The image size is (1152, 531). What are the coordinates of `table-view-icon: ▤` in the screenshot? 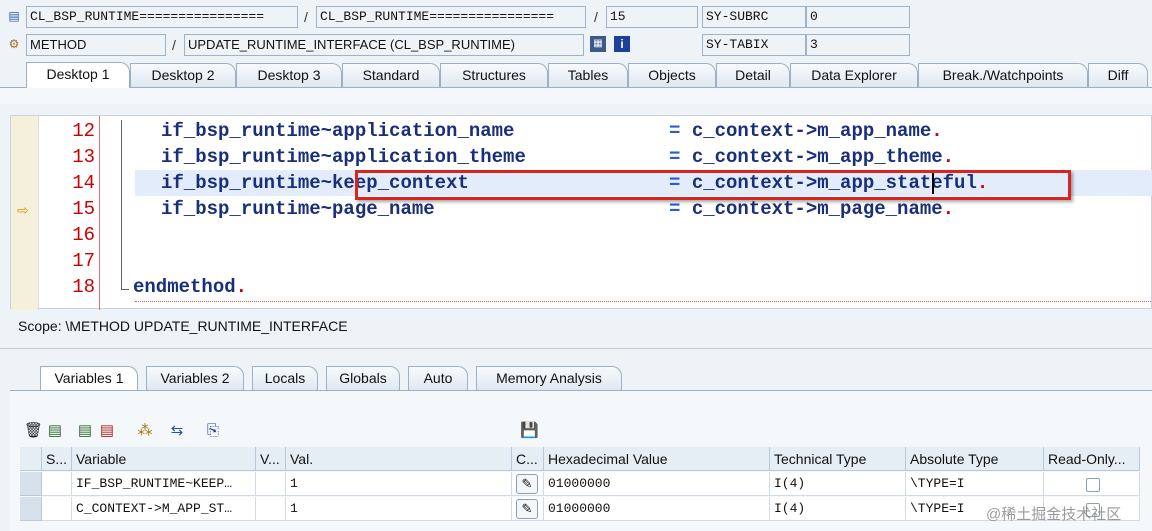 It's located at (55, 431).